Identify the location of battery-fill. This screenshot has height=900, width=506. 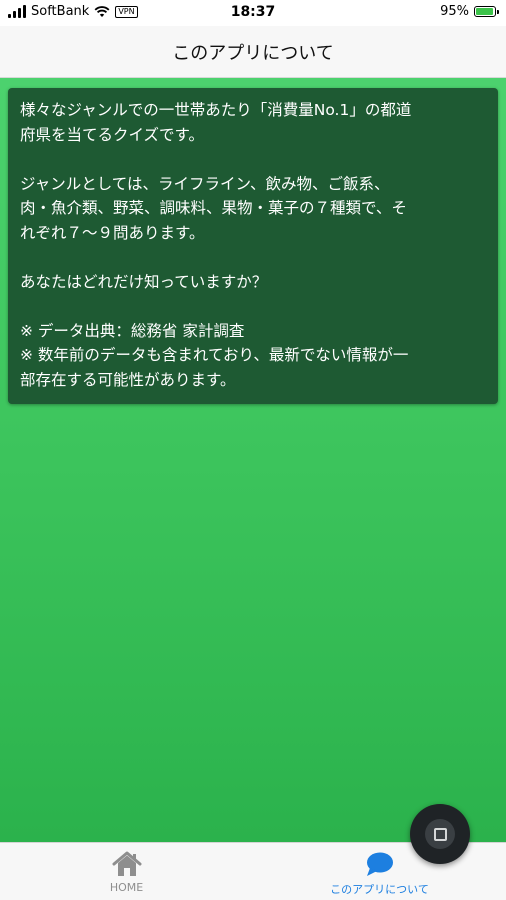
(485, 11).